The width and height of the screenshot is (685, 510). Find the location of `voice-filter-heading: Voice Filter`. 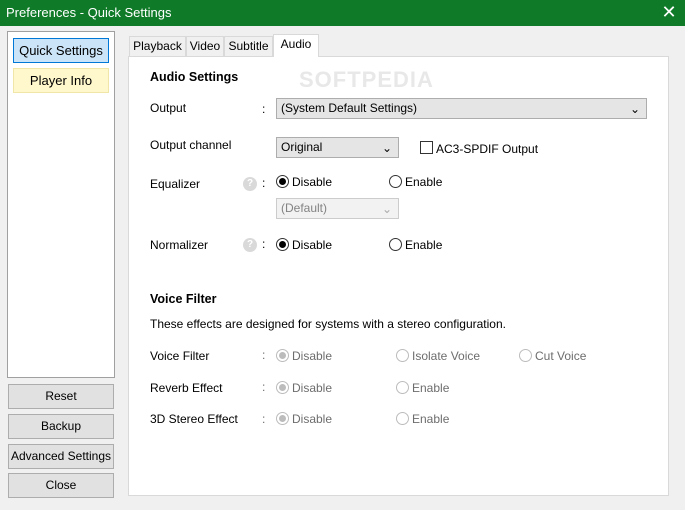

voice-filter-heading: Voice Filter is located at coordinates (183, 299).